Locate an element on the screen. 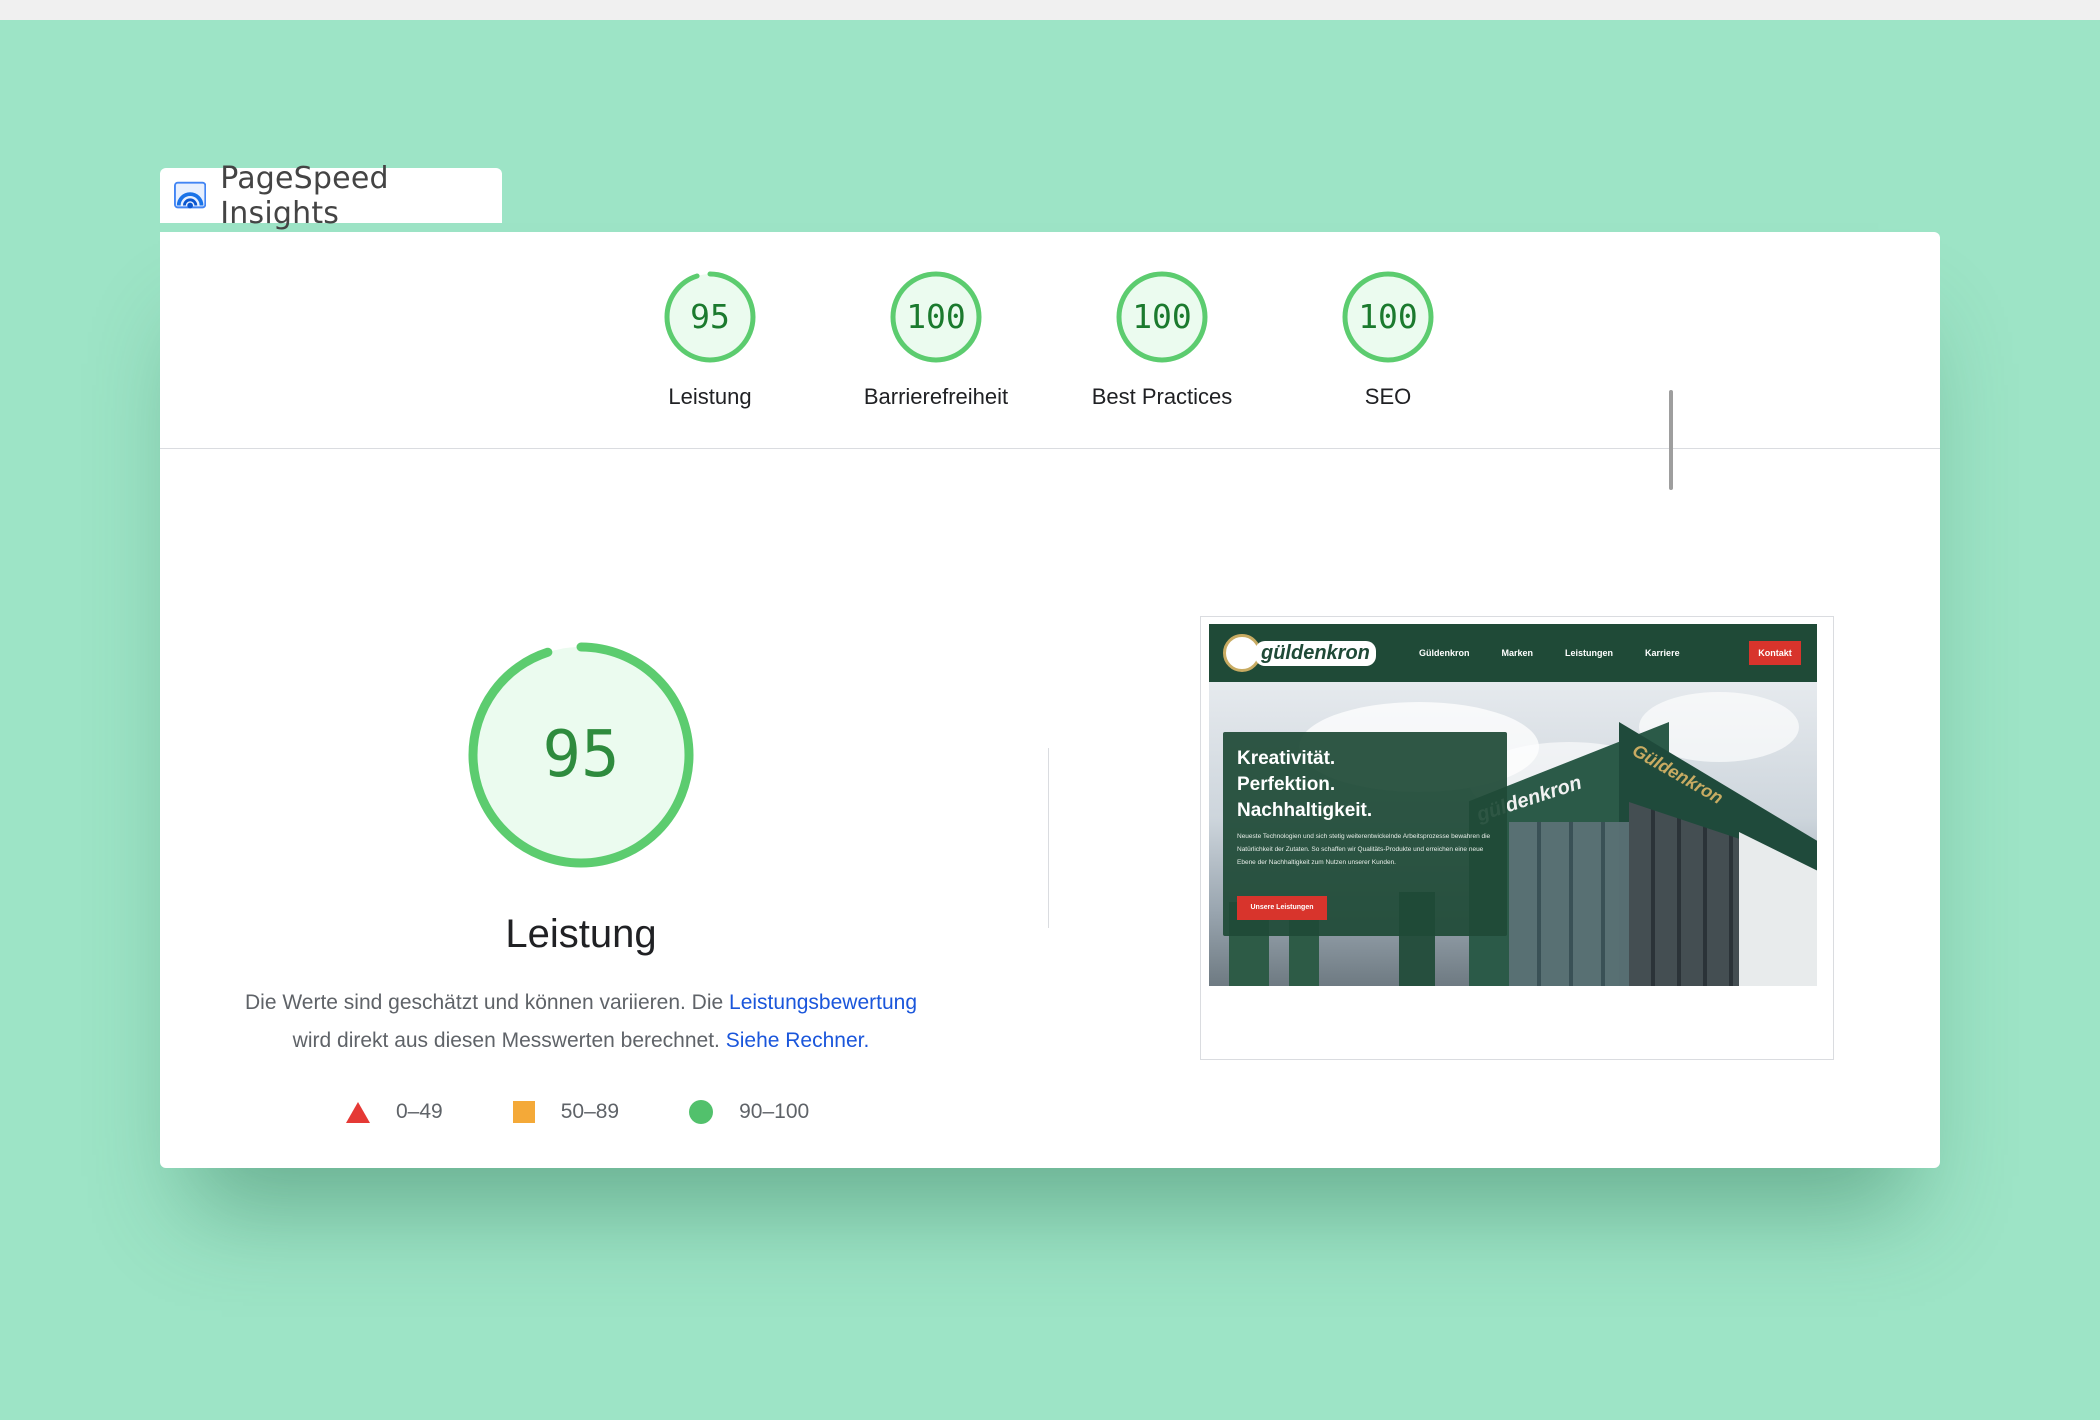 Image resolution: width=2100 pixels, height=1420 pixels. browser-top-strip is located at coordinates (1050, 10).